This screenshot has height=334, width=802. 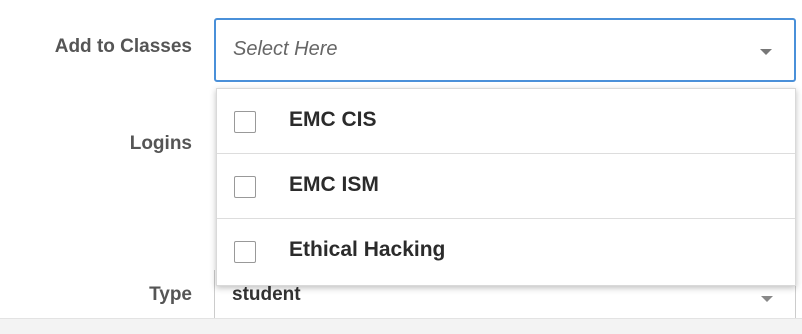 What do you see at coordinates (170, 294) in the screenshot?
I see `type-label: Type` at bounding box center [170, 294].